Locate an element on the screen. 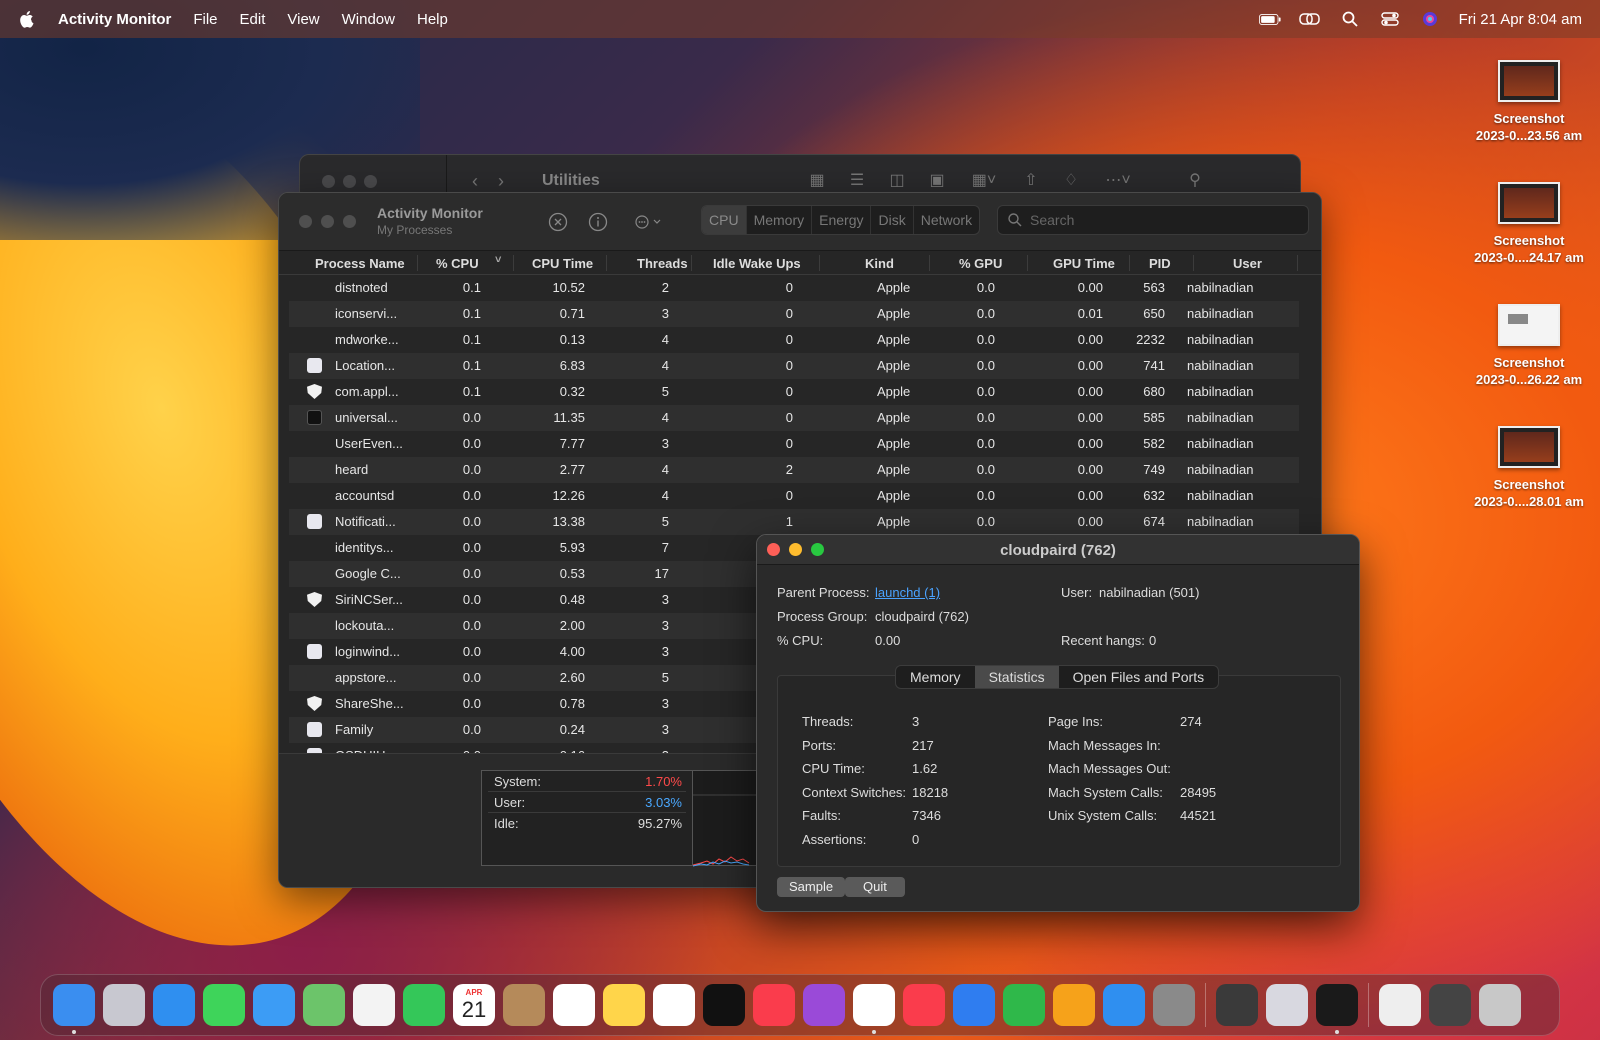  col-gpu: % GPU is located at coordinates (980, 263).